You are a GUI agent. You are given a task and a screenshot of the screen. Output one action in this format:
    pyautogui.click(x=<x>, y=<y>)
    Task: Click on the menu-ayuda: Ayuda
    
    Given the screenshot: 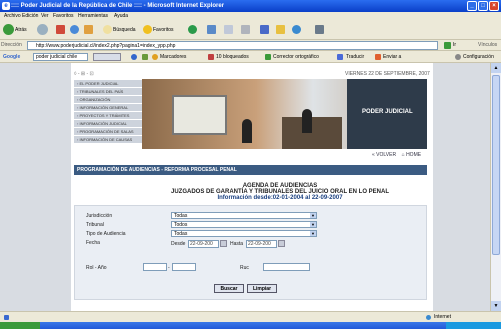 What is the action you would take?
    pyautogui.click(x=121, y=16)
    